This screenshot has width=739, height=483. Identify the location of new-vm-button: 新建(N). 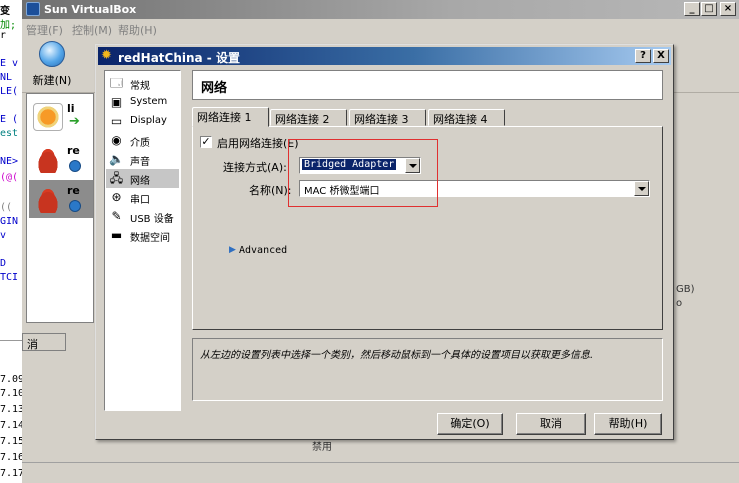
(52, 65).